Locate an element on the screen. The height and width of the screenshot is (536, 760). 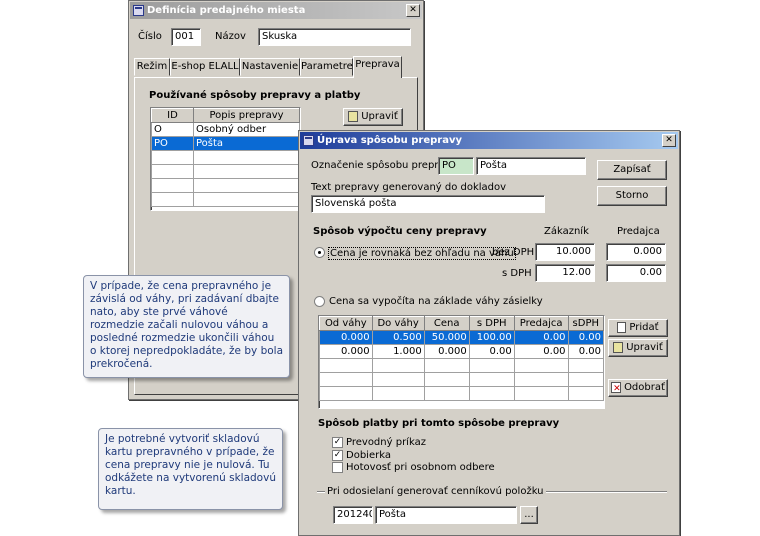
checkbox-hotovost is located at coordinates (337, 467).